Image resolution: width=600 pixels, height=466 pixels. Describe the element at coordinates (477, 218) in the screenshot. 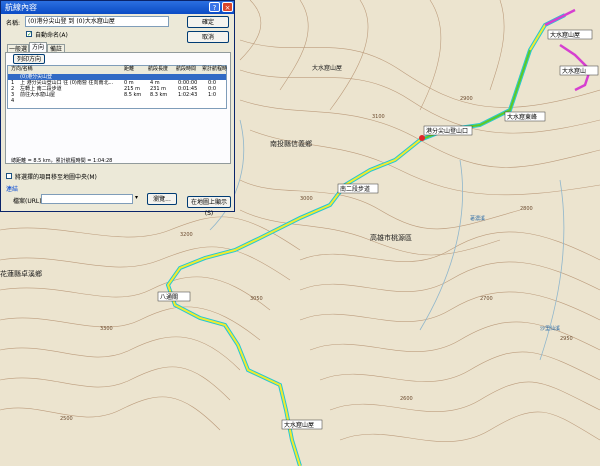

I see `svg-text: 荖濃溪` at that location.